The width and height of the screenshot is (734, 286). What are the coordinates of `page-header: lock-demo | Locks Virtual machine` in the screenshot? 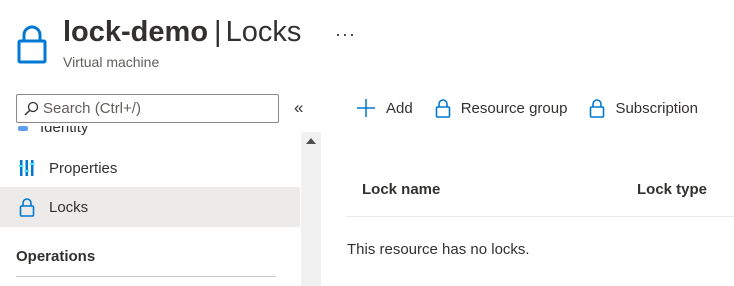 It's located at (182, 42).